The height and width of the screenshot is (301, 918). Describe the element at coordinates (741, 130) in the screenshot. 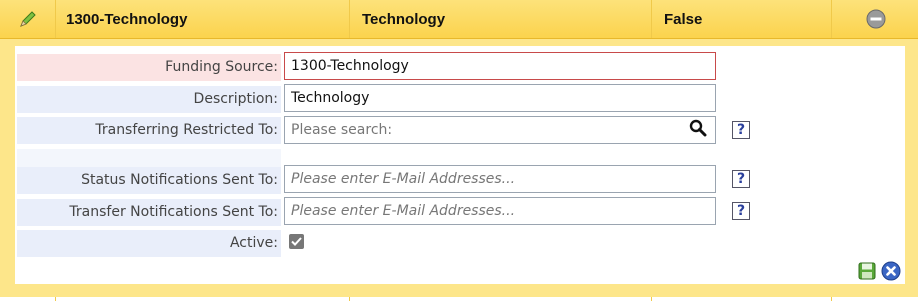

I see `transferring-help-button: ?` at that location.